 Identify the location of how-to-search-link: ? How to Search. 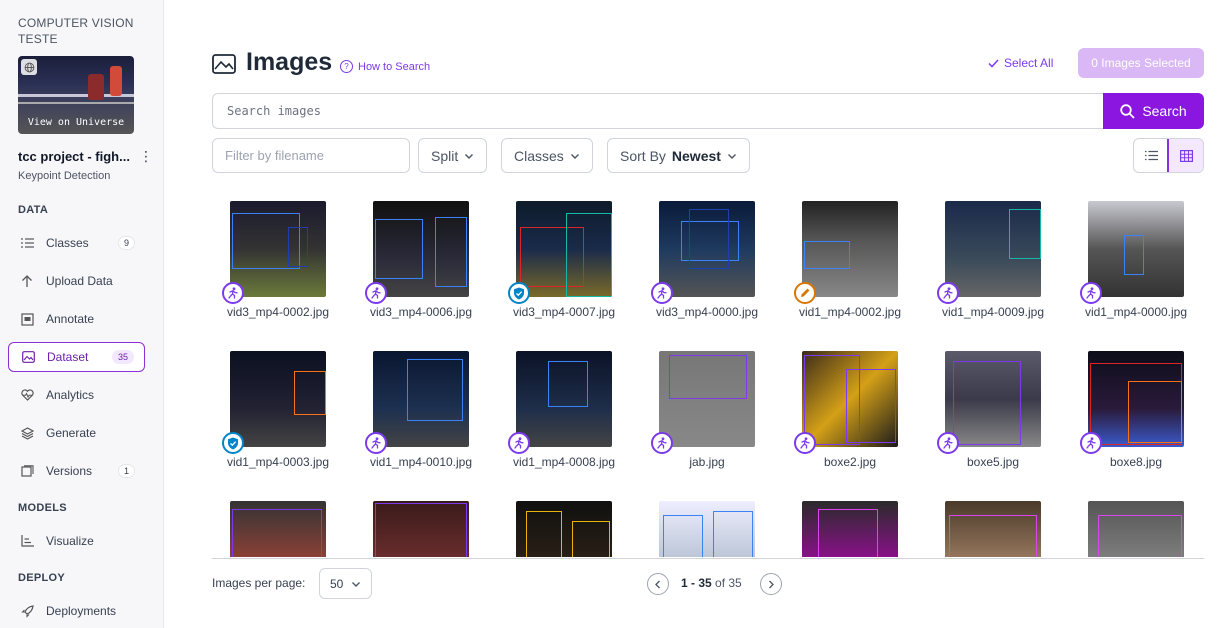
(385, 66).